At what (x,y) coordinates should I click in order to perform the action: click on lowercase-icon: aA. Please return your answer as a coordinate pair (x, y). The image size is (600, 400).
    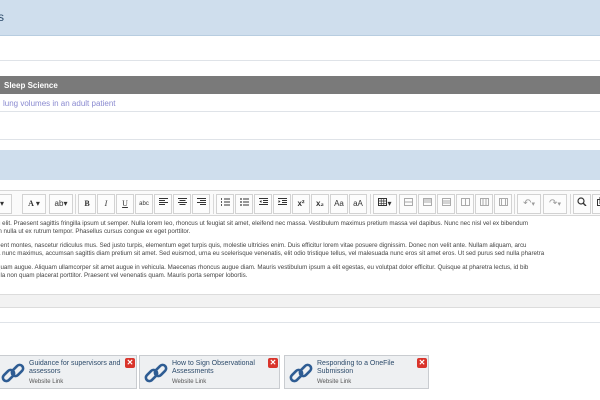
    Looking at the image, I should click on (358, 203).